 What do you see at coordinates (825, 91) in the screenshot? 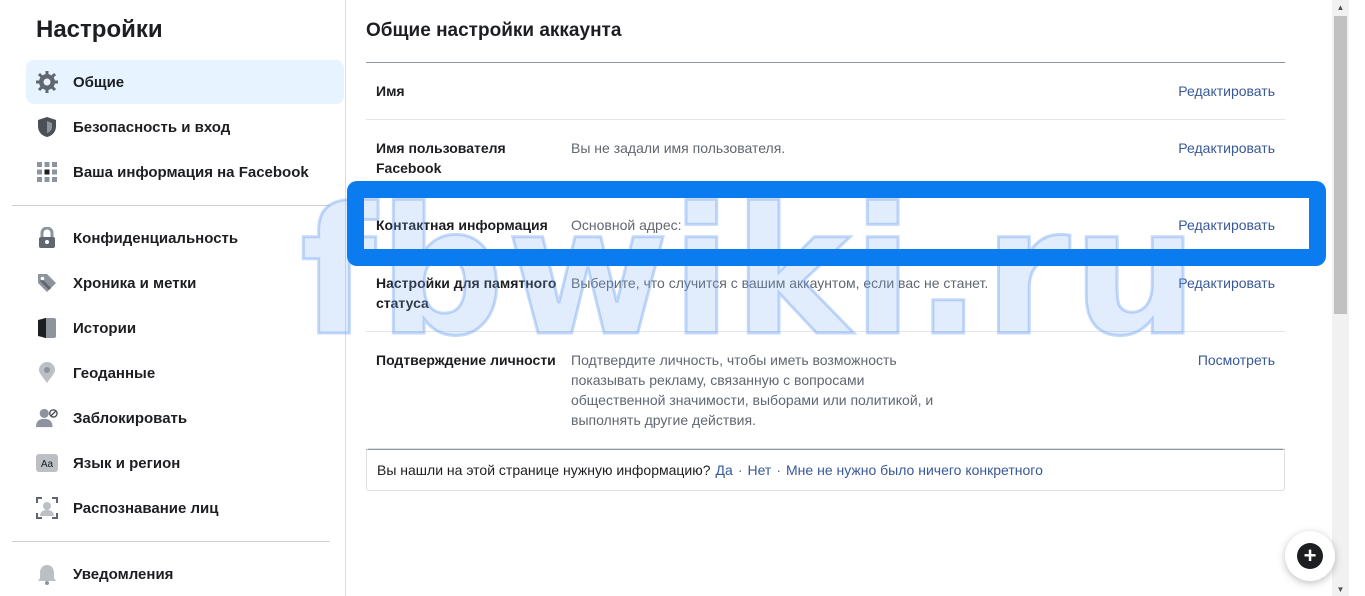
I see `settings-row-name: Имя Редактировать` at bounding box center [825, 91].